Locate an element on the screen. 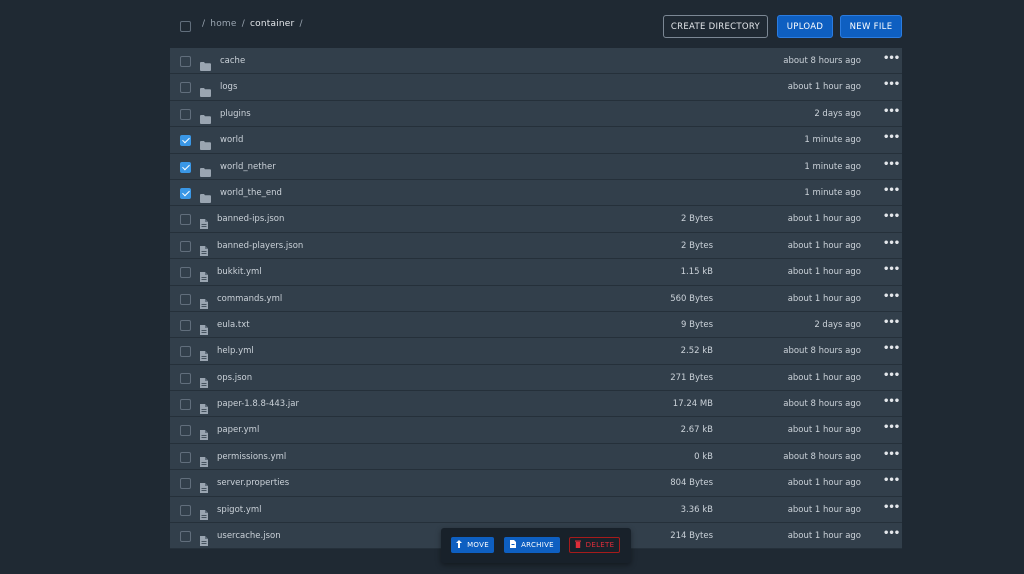 The image size is (1024, 574). file-name: logs is located at coordinates (228, 87).